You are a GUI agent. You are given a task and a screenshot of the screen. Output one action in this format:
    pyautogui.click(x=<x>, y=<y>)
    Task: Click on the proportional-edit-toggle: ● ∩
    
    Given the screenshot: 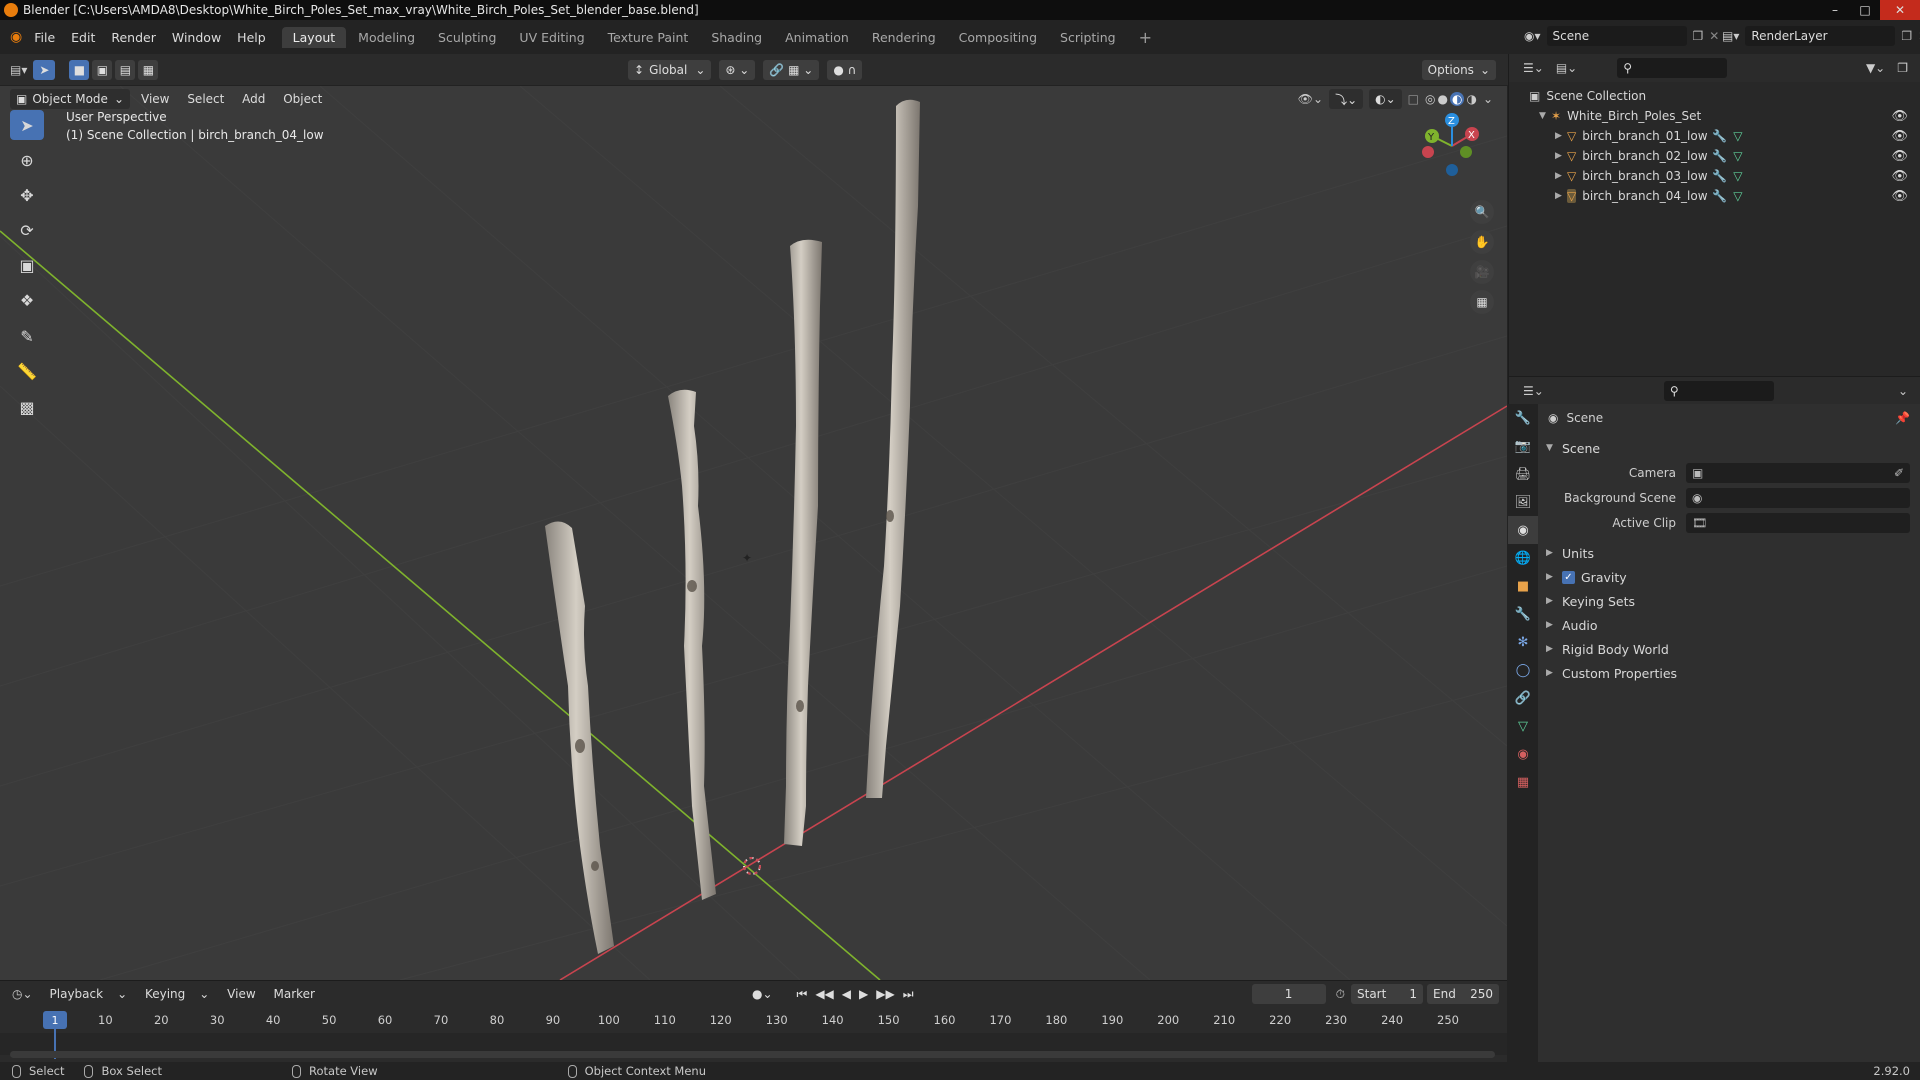 What is the action you would take?
    pyautogui.click(x=845, y=70)
    